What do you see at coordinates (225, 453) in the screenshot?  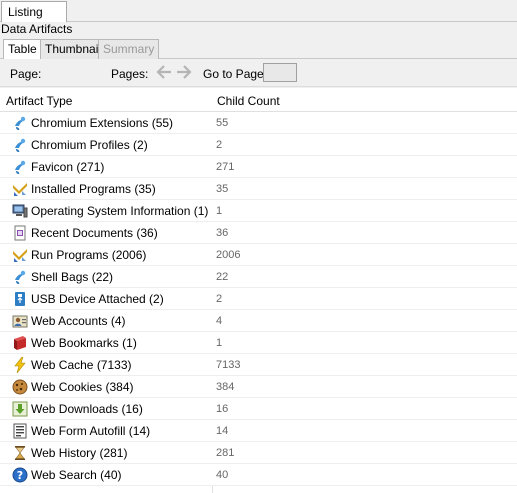 I see `child-count-cell: 281` at bounding box center [225, 453].